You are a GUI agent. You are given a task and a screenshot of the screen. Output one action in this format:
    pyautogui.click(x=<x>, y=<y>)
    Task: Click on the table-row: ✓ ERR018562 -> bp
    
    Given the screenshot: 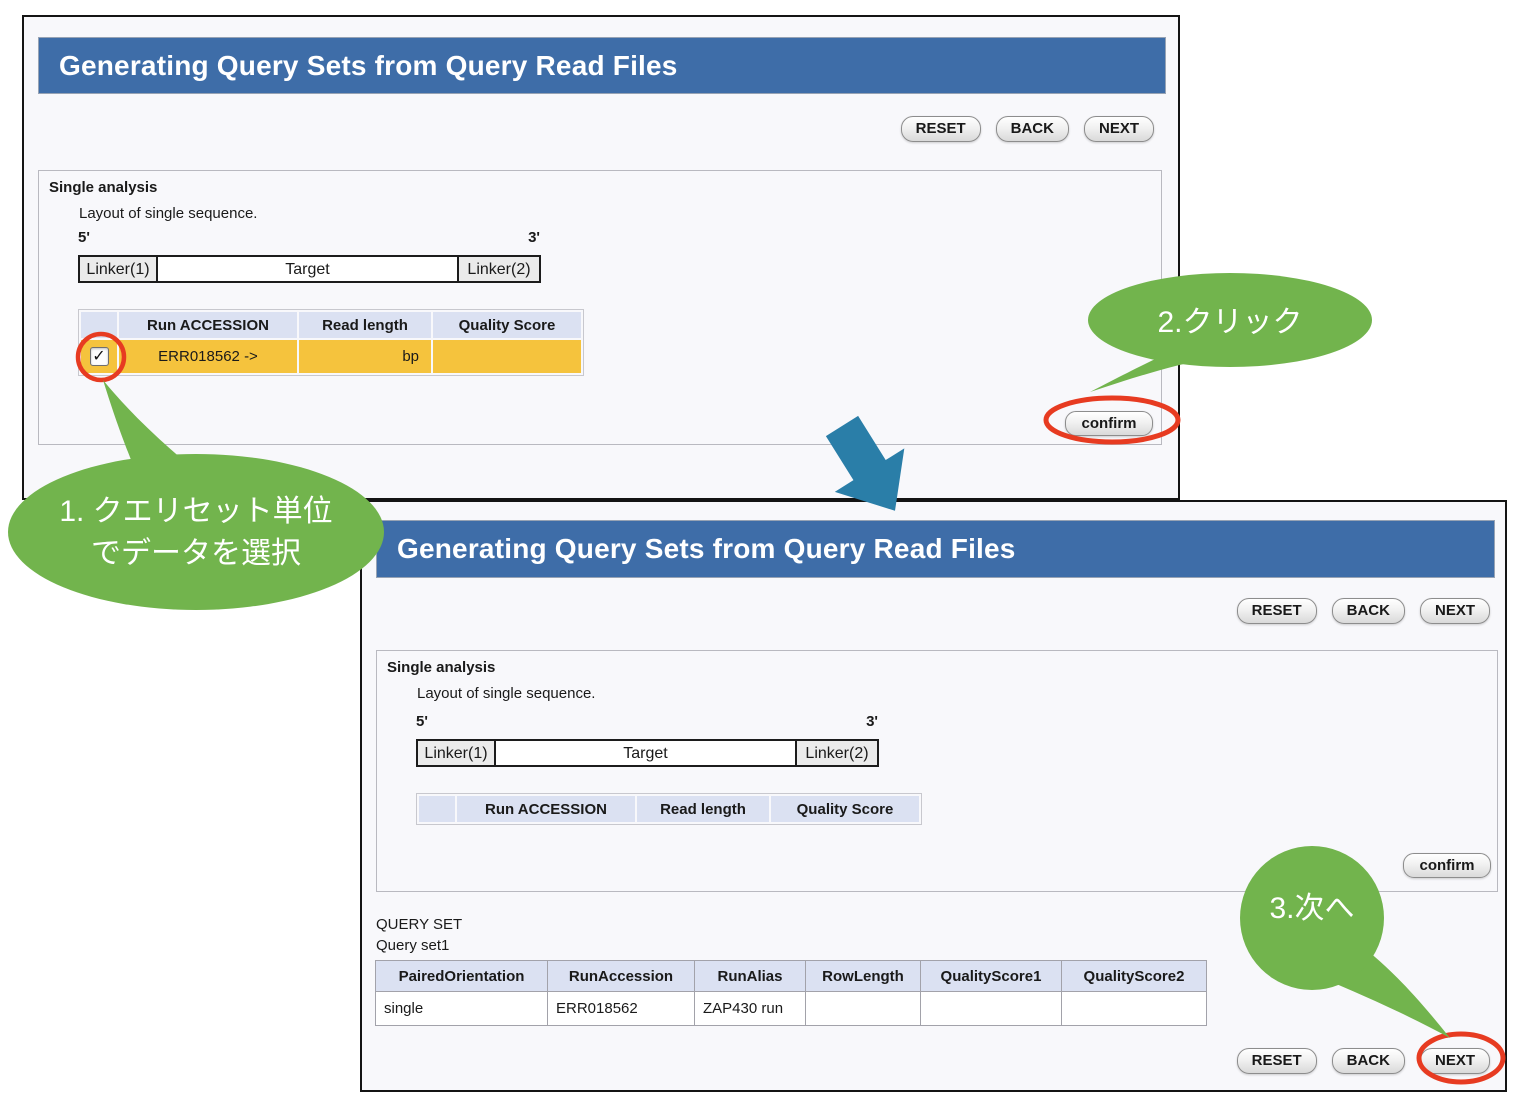 What is the action you would take?
    pyautogui.click(x=331, y=356)
    